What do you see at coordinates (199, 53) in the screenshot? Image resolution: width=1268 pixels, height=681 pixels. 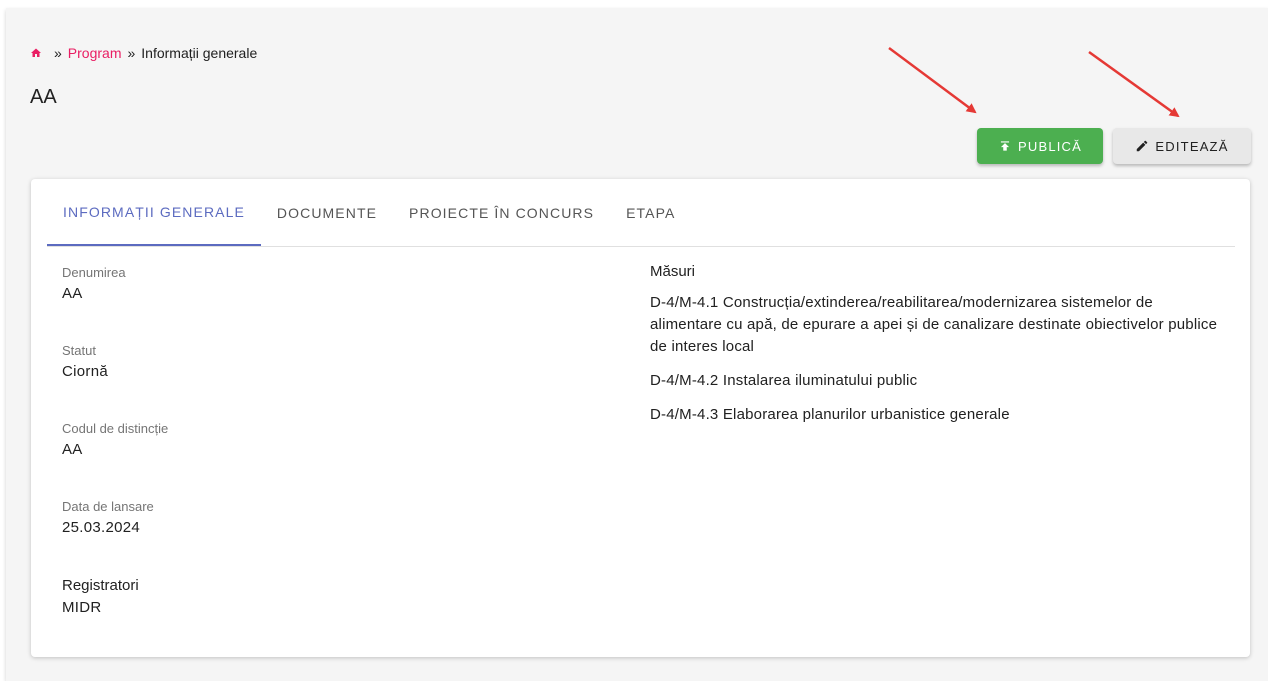 I see `breadcrumb-current: Informații generale` at bounding box center [199, 53].